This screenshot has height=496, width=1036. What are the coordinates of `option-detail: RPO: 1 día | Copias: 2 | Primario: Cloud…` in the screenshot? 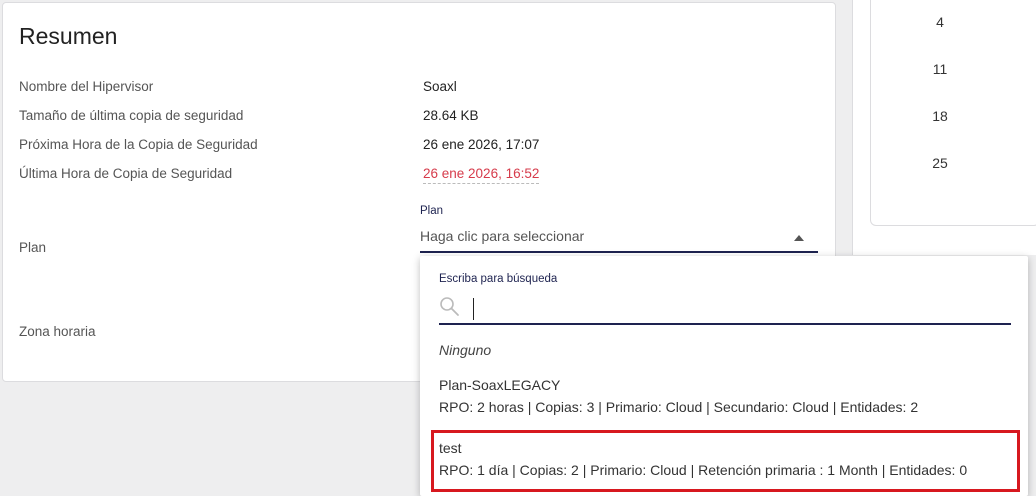 It's located at (703, 470).